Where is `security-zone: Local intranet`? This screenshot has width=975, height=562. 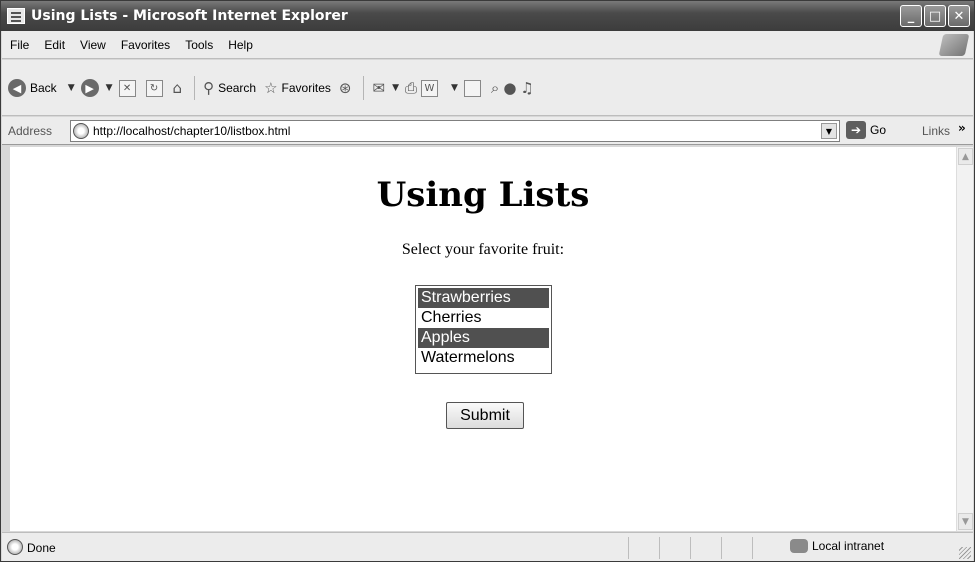
security-zone: Local intranet is located at coordinates (837, 546).